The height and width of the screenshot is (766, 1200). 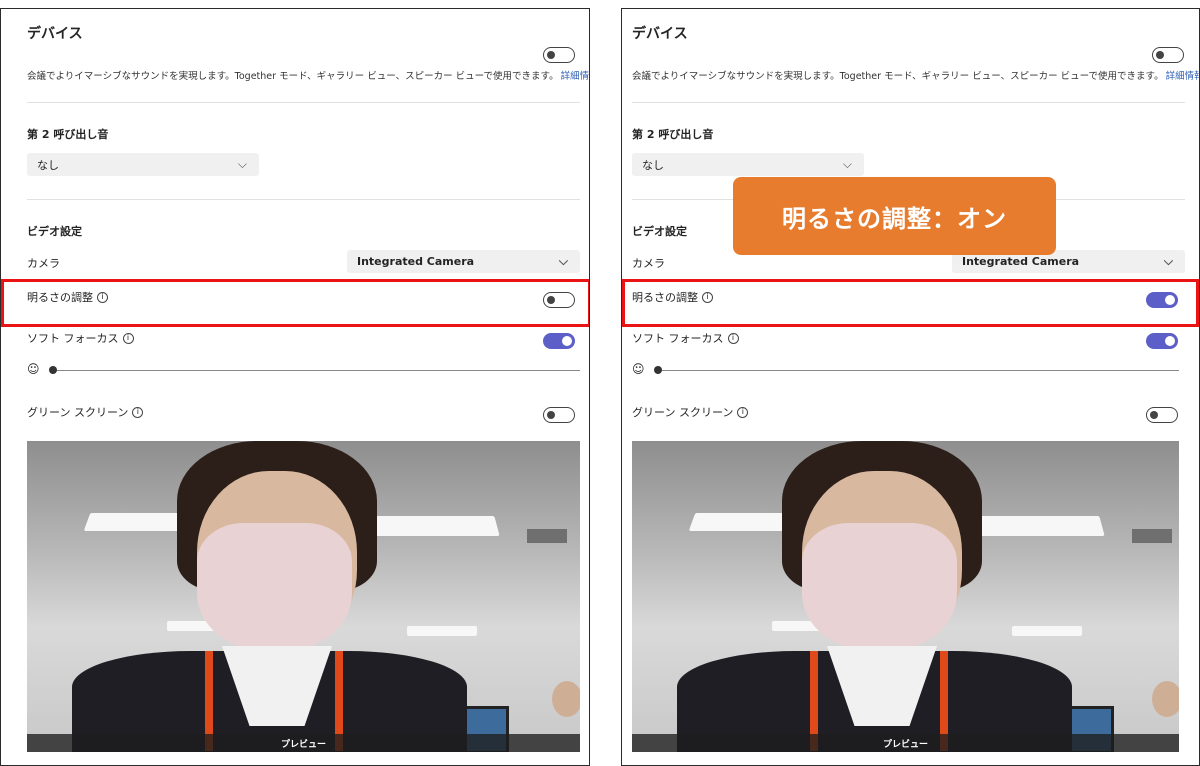 I want to click on camera-dropdown: Integrated Camera ⌵, so click(x=463, y=261).